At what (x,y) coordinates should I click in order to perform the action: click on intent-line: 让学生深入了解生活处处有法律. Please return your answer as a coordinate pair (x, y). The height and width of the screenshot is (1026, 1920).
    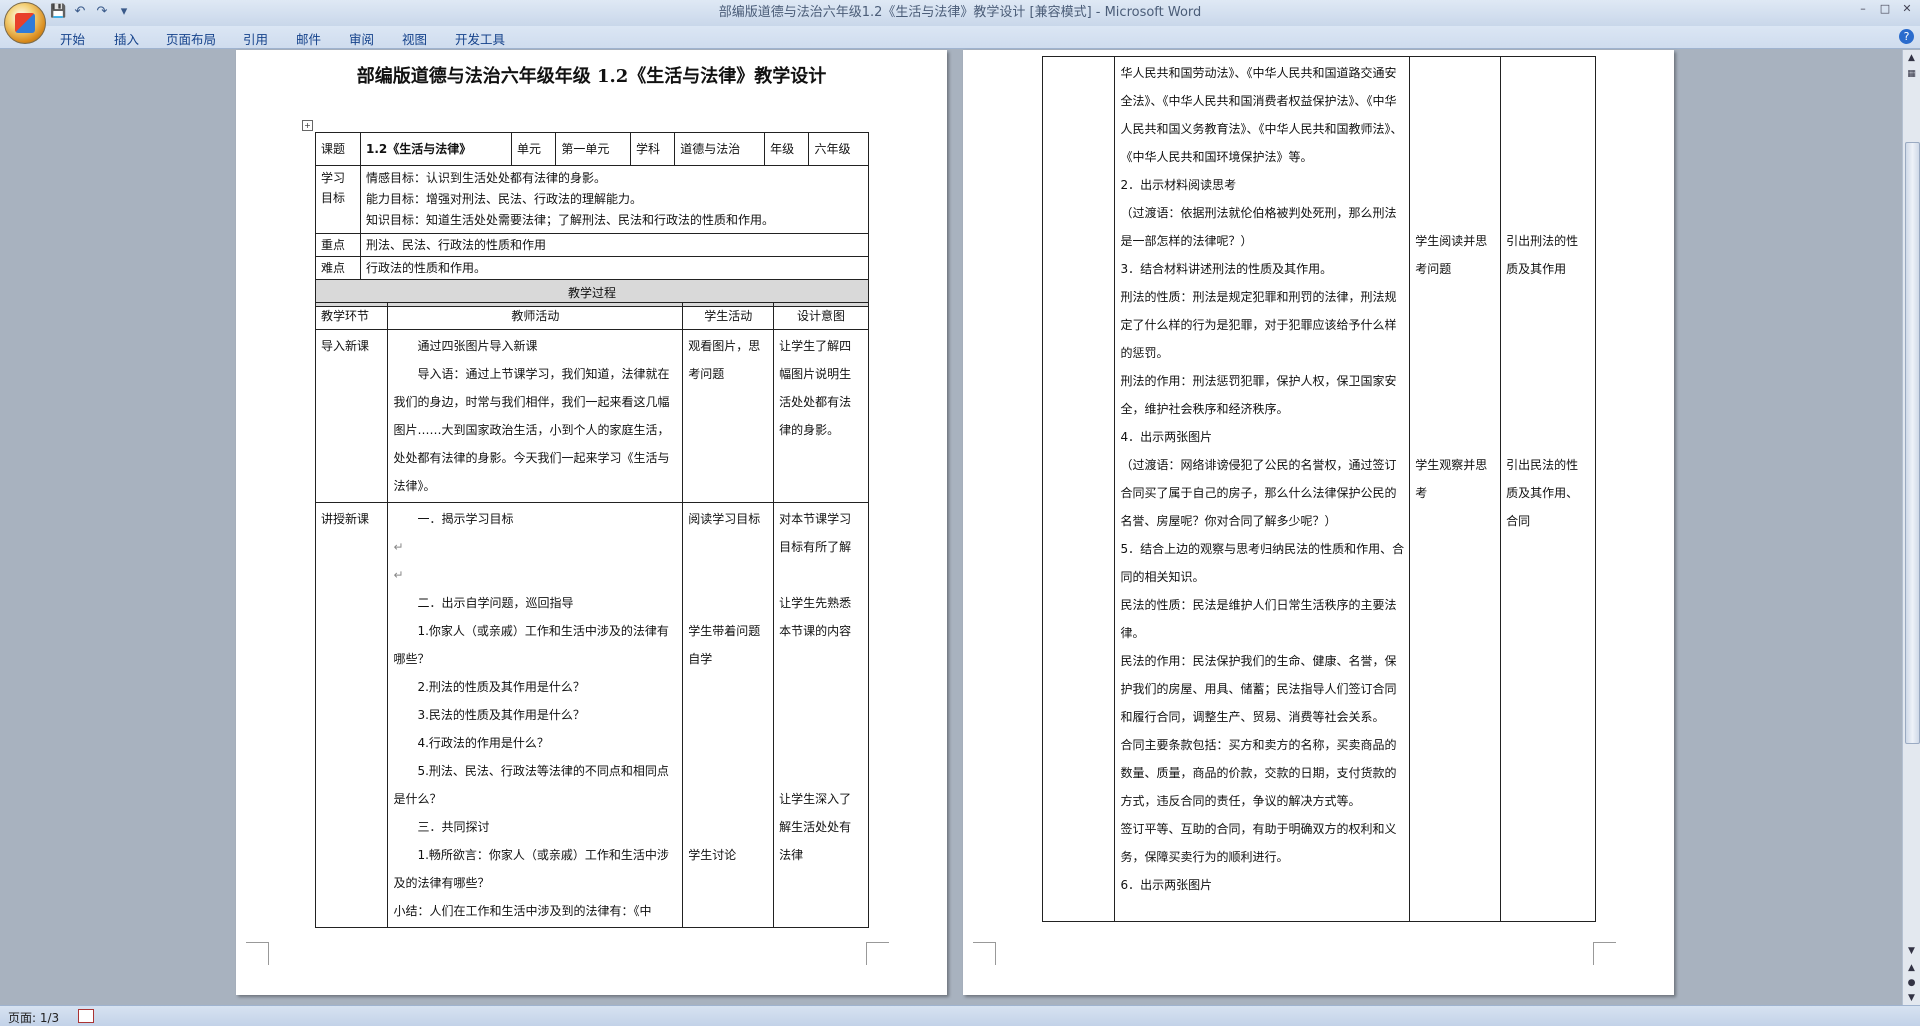
    Looking at the image, I should click on (815, 827).